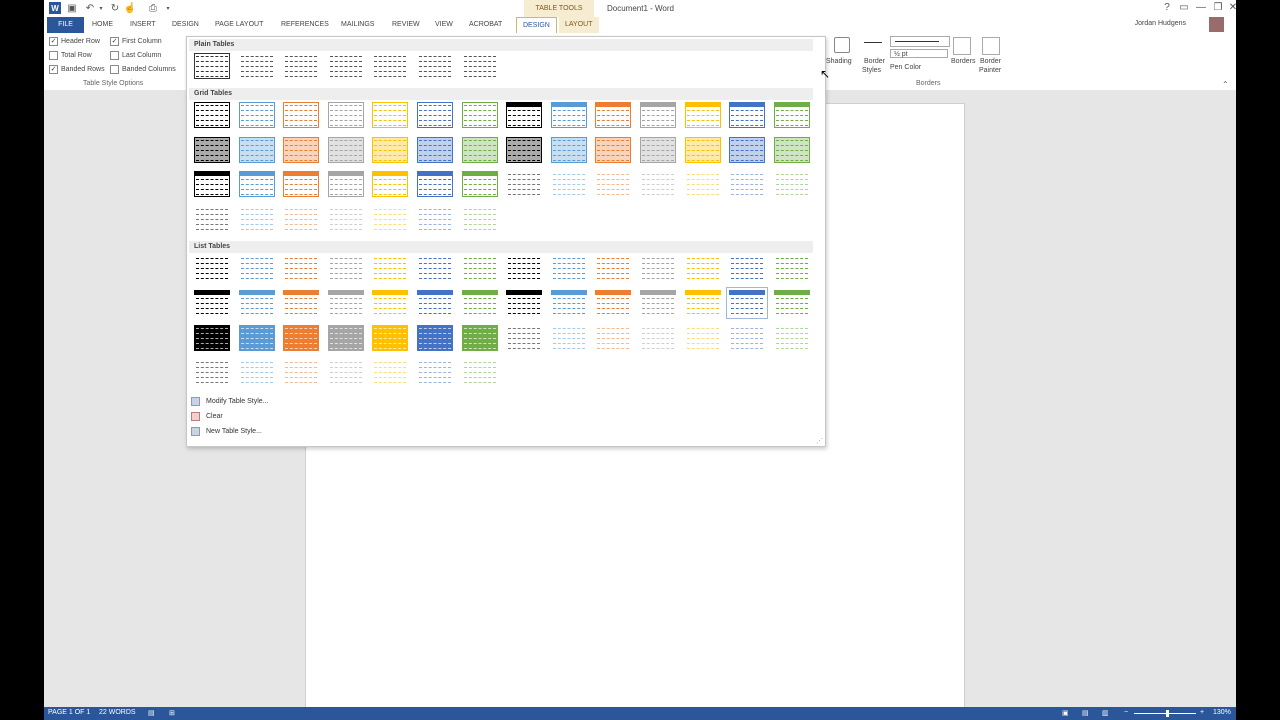 The image size is (1280, 720). I want to click on border-painter-label-2: Painter, so click(990, 70).